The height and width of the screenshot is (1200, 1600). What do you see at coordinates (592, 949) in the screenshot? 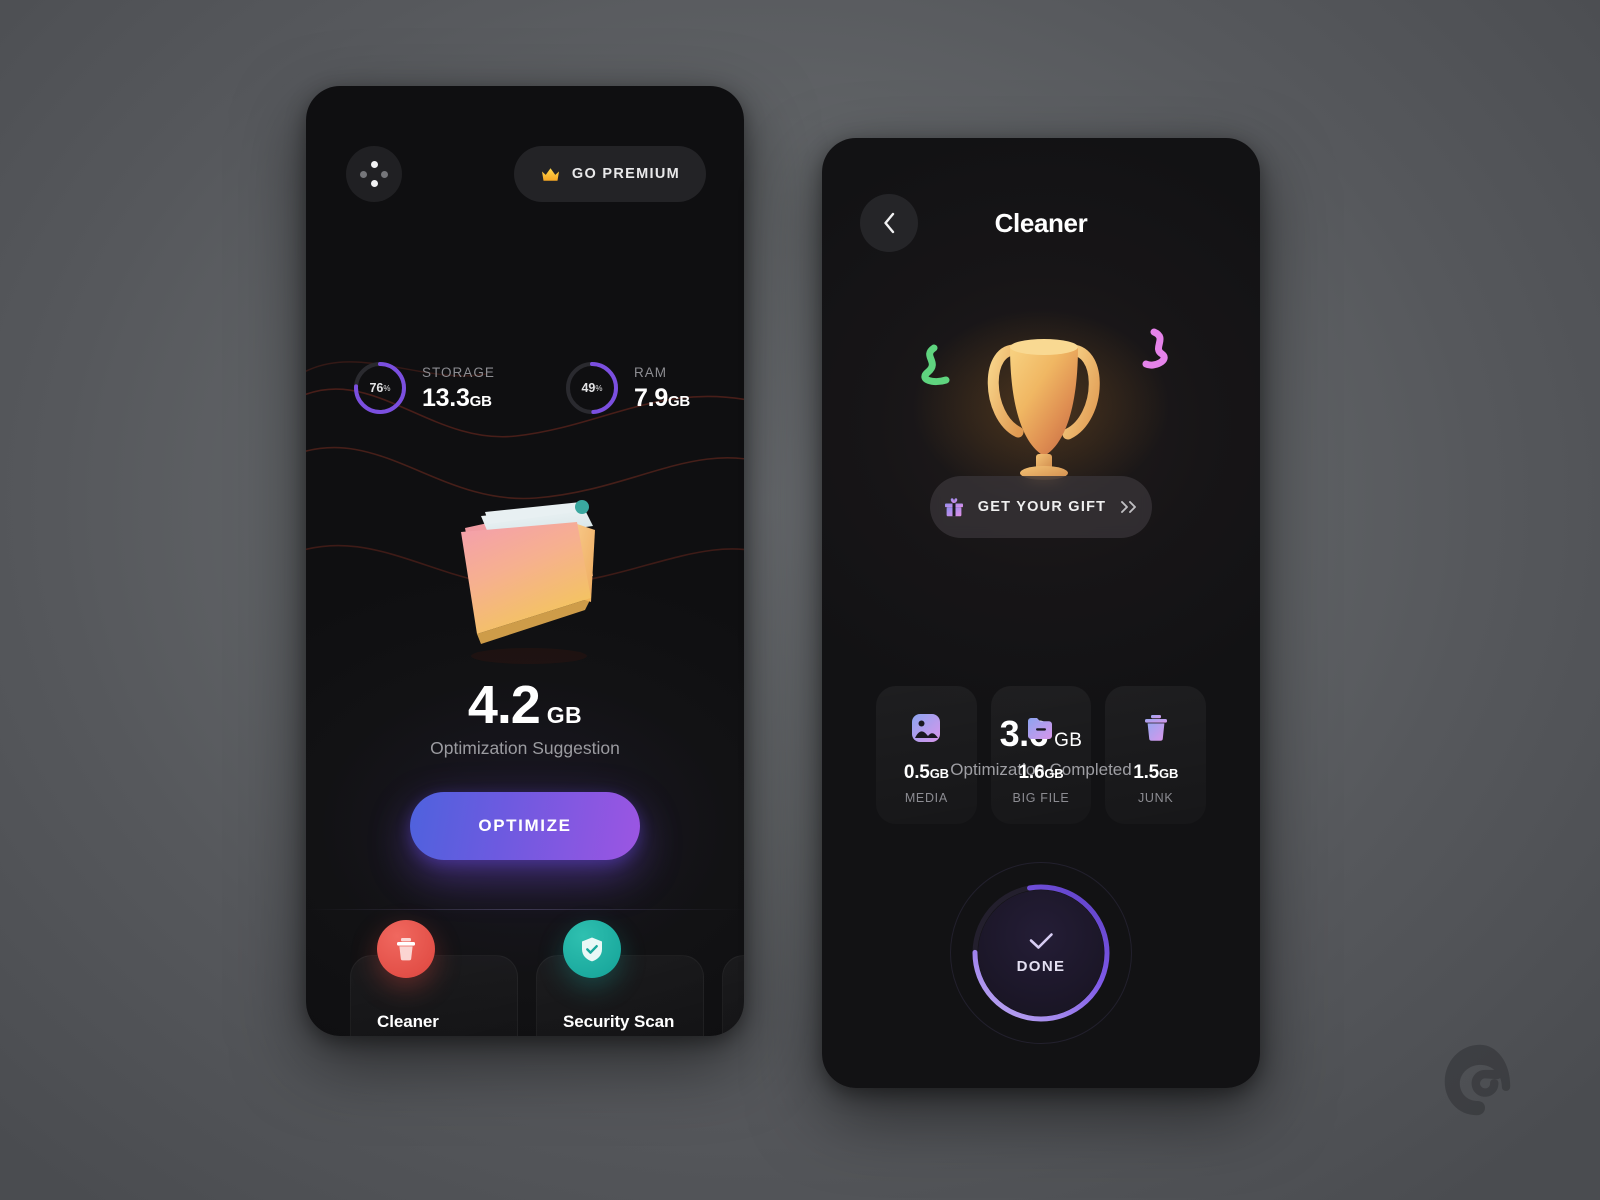
I see `shield-check-icon` at bounding box center [592, 949].